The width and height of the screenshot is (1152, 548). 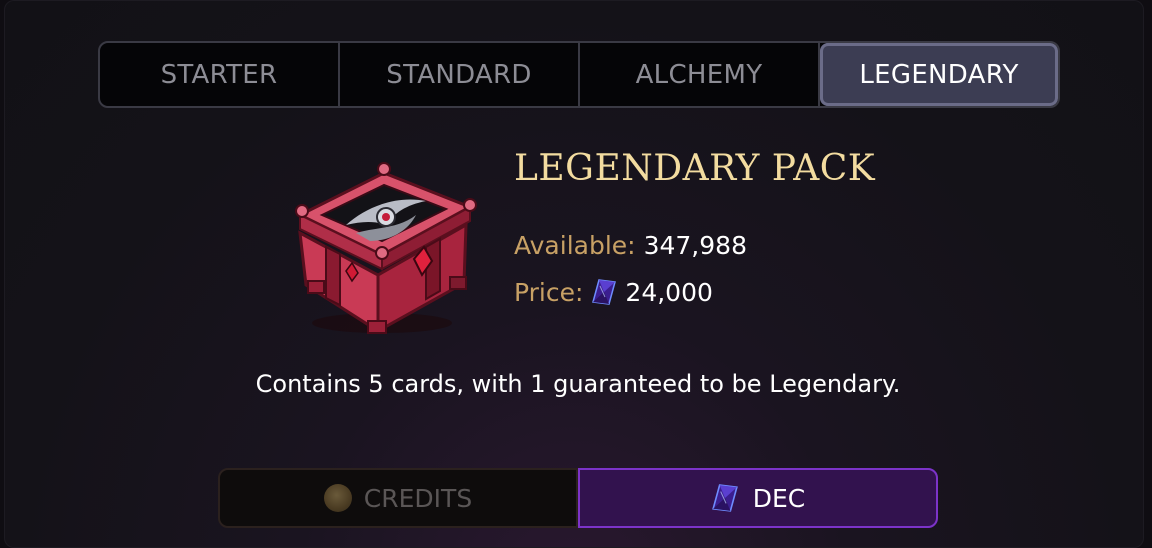 I want to click on pack-type-tabs: STARTER STANDARD ALCHEMY LEGENDARY, so click(x=579, y=74).